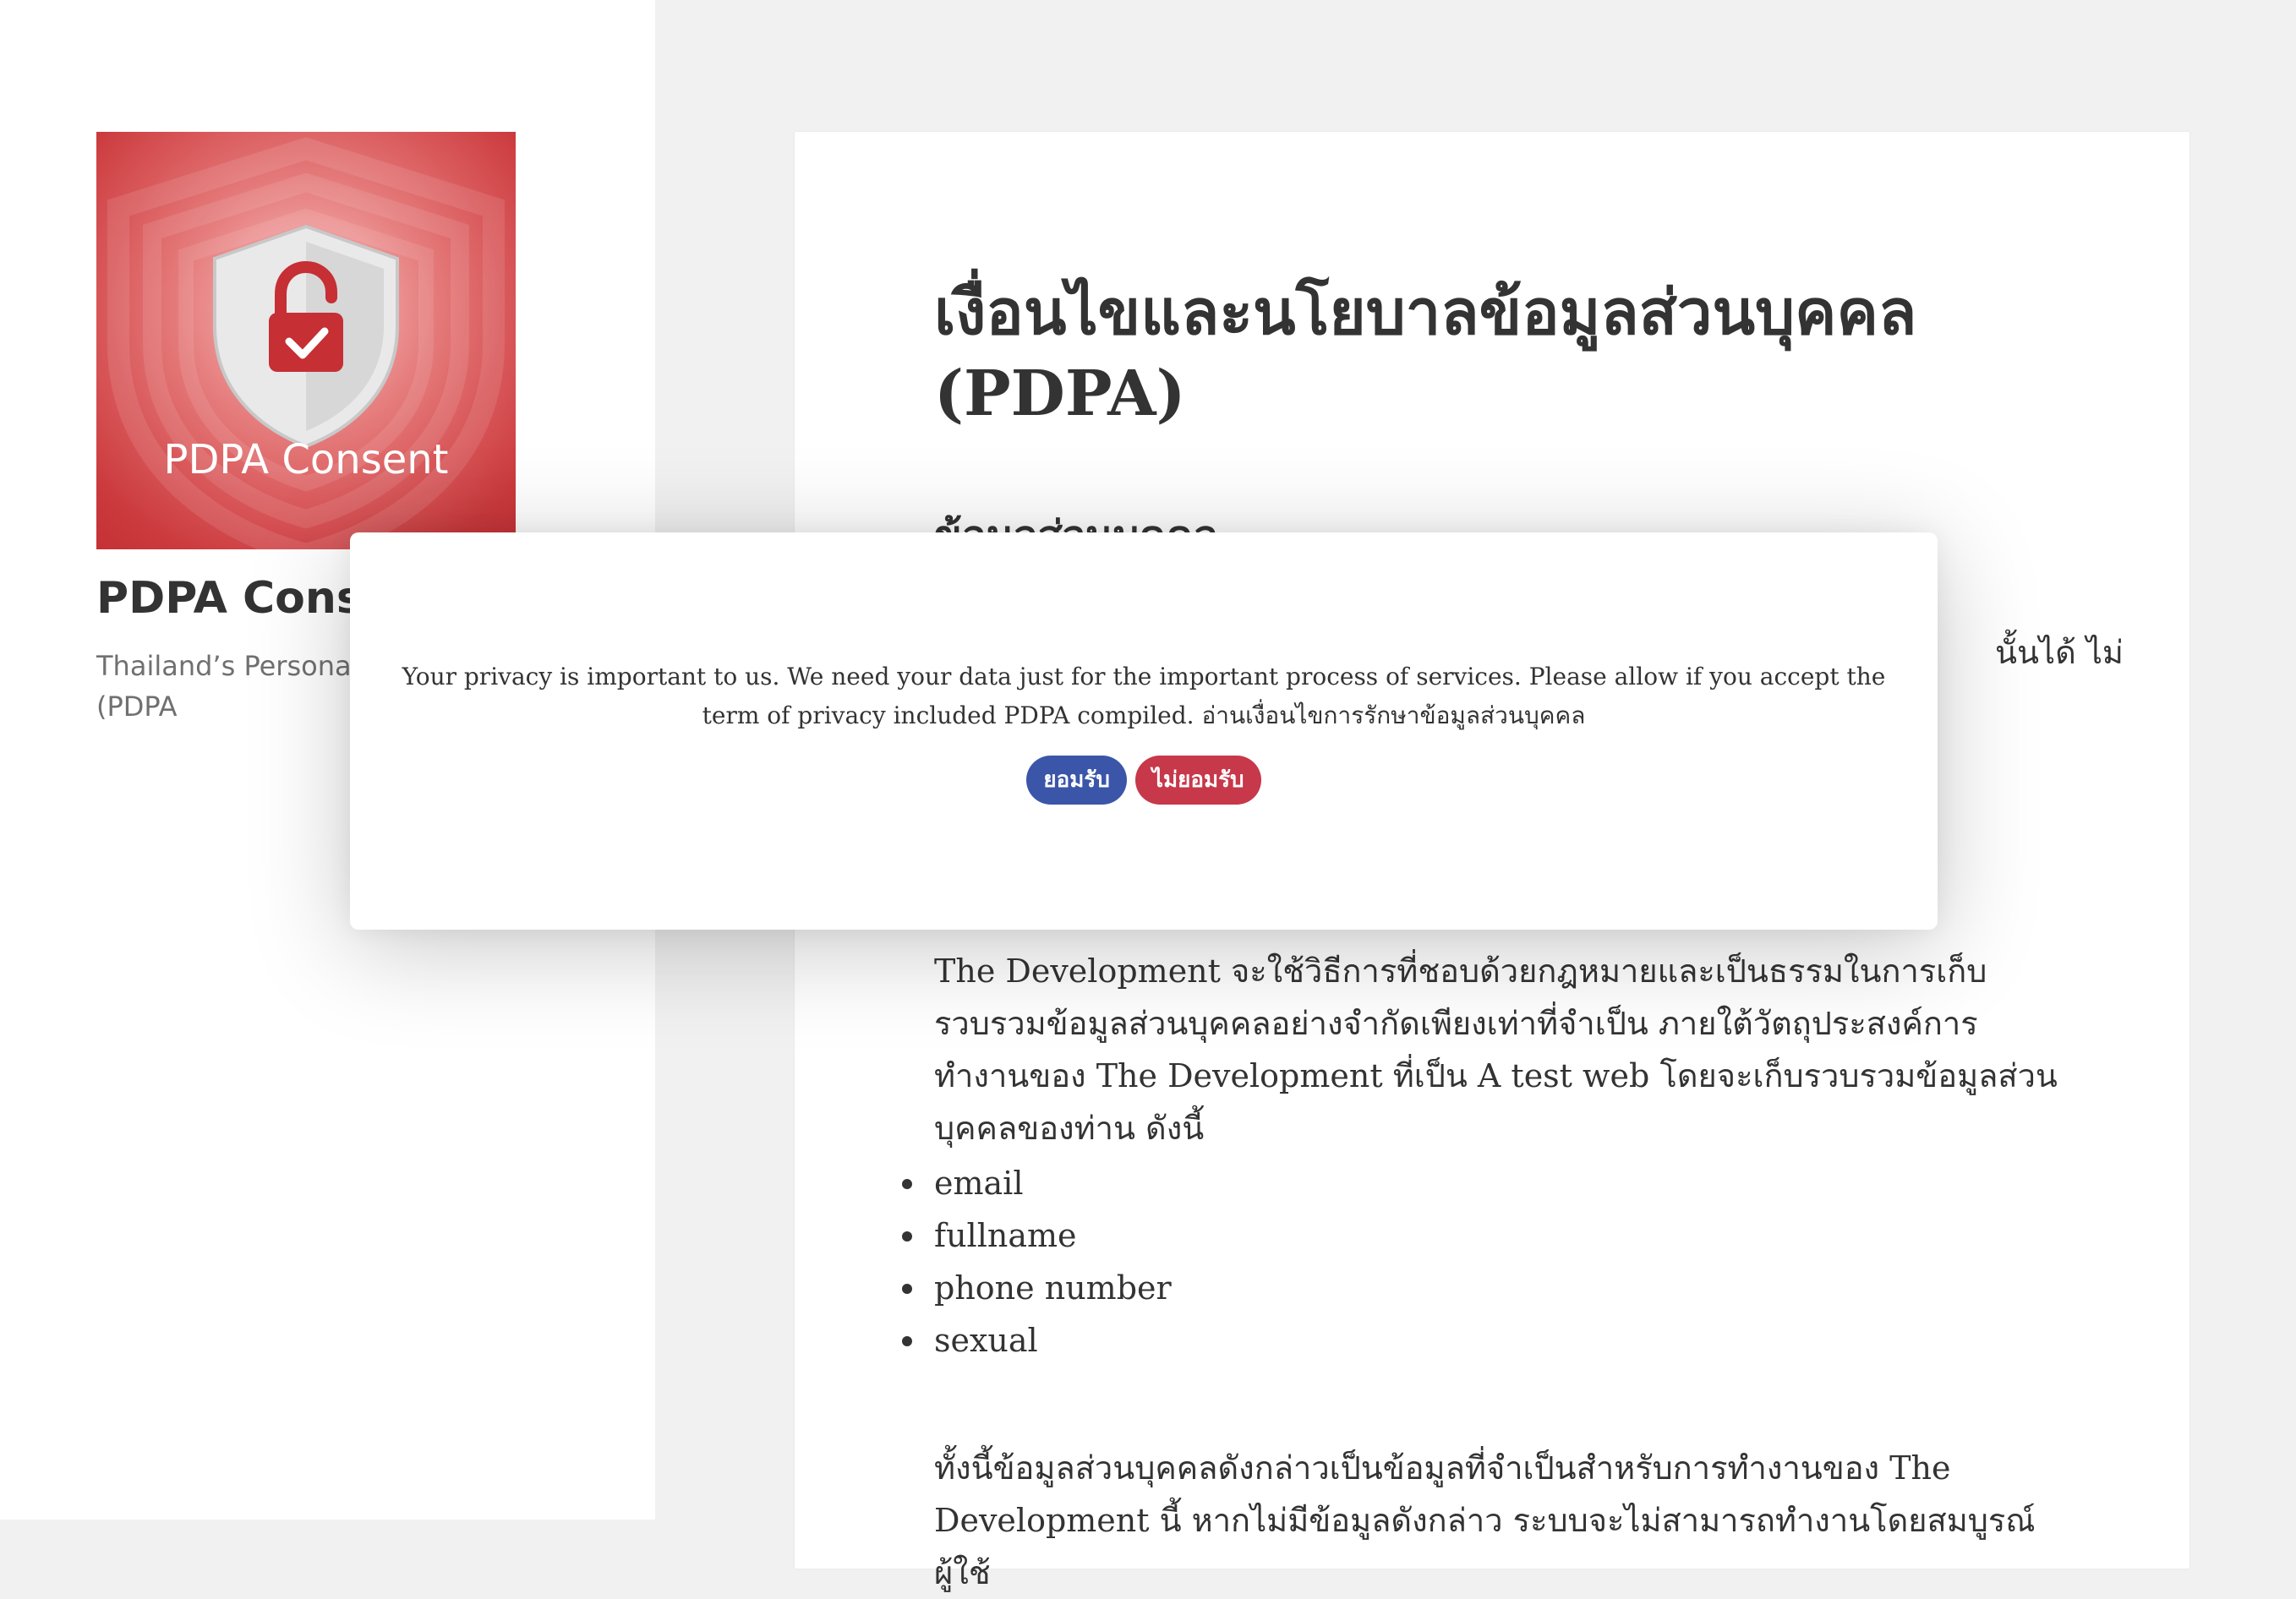 The width and height of the screenshot is (2296, 1599). I want to click on site-logo: PDPA Consent, so click(306, 340).